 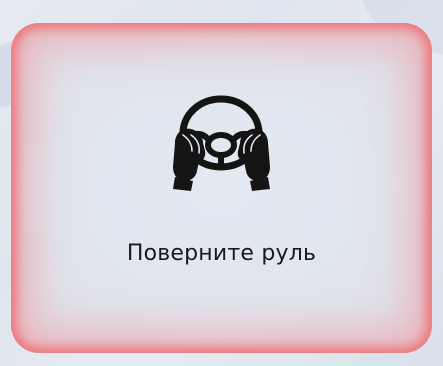 What do you see at coordinates (221, 143) in the screenshot?
I see `steering-wheel-hands-icon` at bounding box center [221, 143].